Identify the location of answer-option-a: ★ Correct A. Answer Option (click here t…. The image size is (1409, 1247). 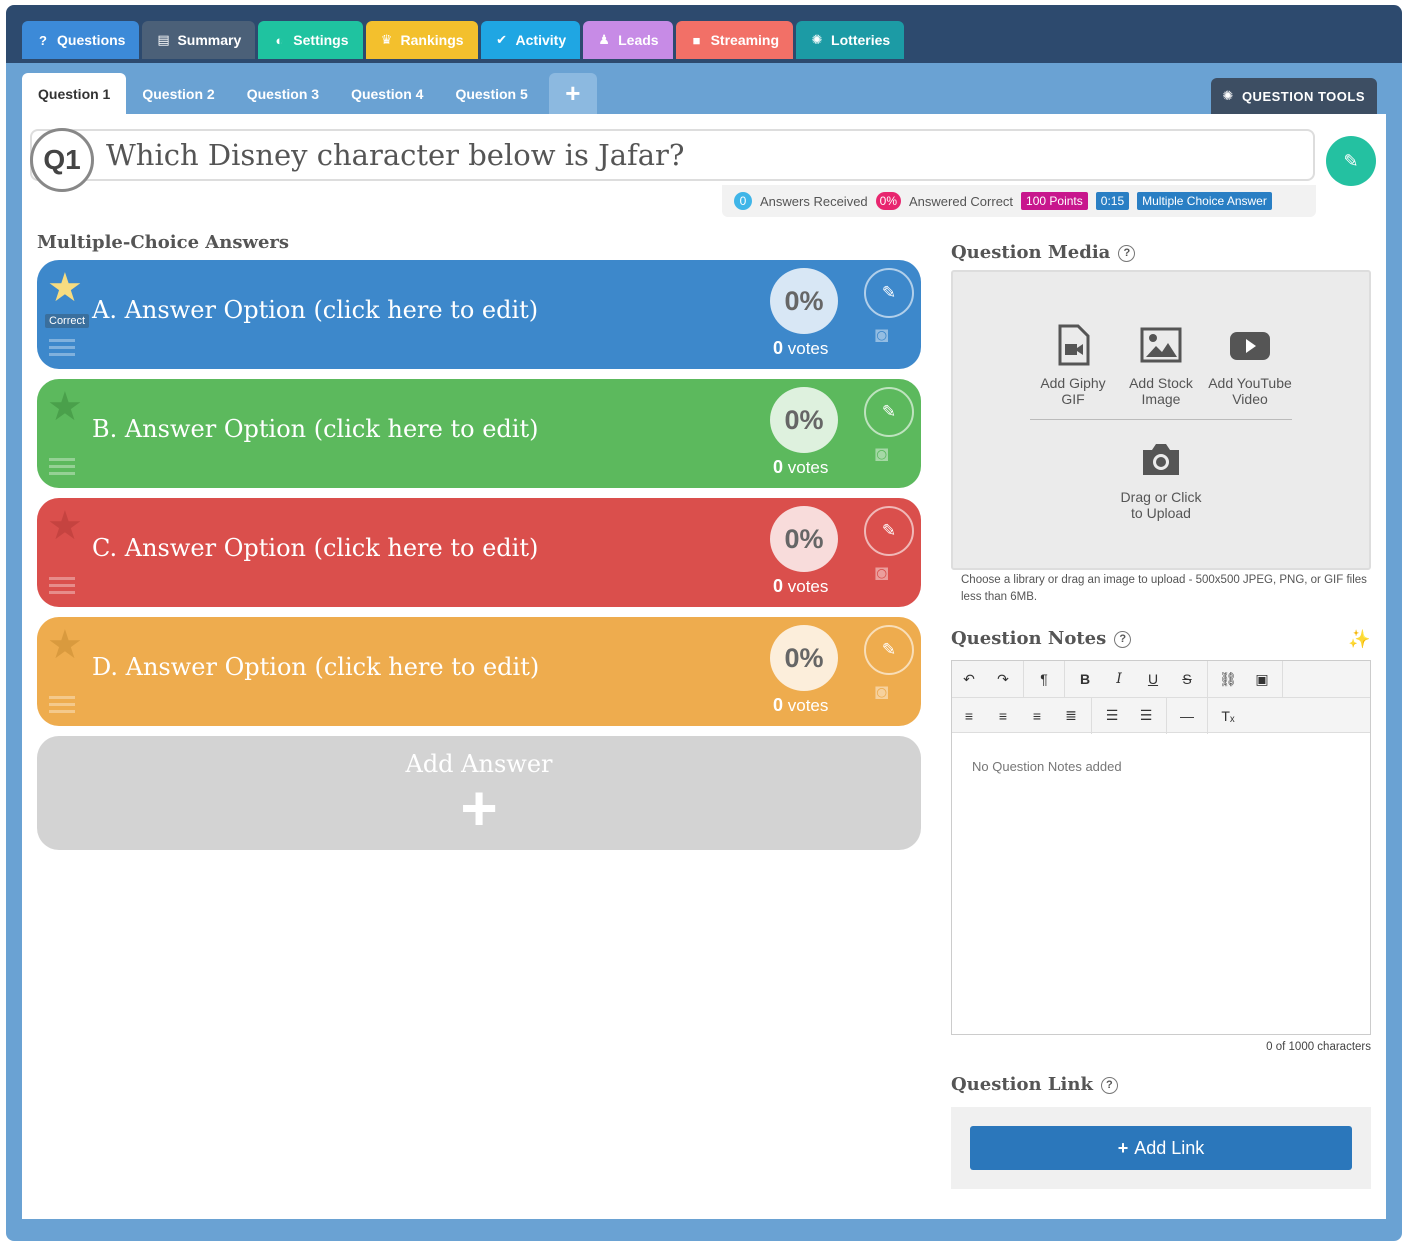
(479, 314).